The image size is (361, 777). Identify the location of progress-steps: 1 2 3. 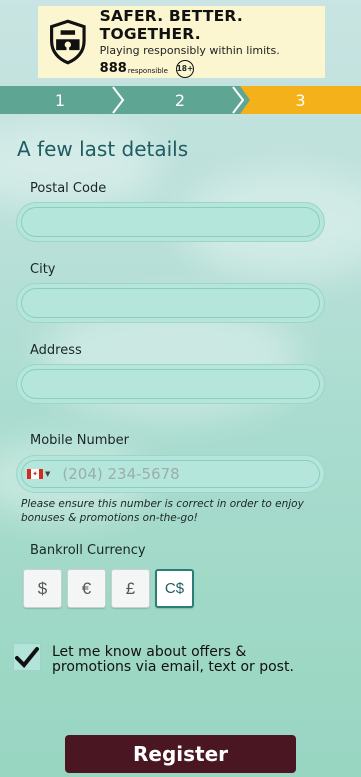
(180, 100).